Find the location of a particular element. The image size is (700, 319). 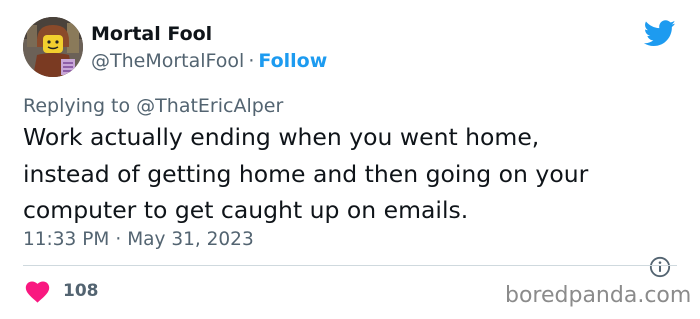

tweet-date: May 31, 2023 is located at coordinates (190, 239).